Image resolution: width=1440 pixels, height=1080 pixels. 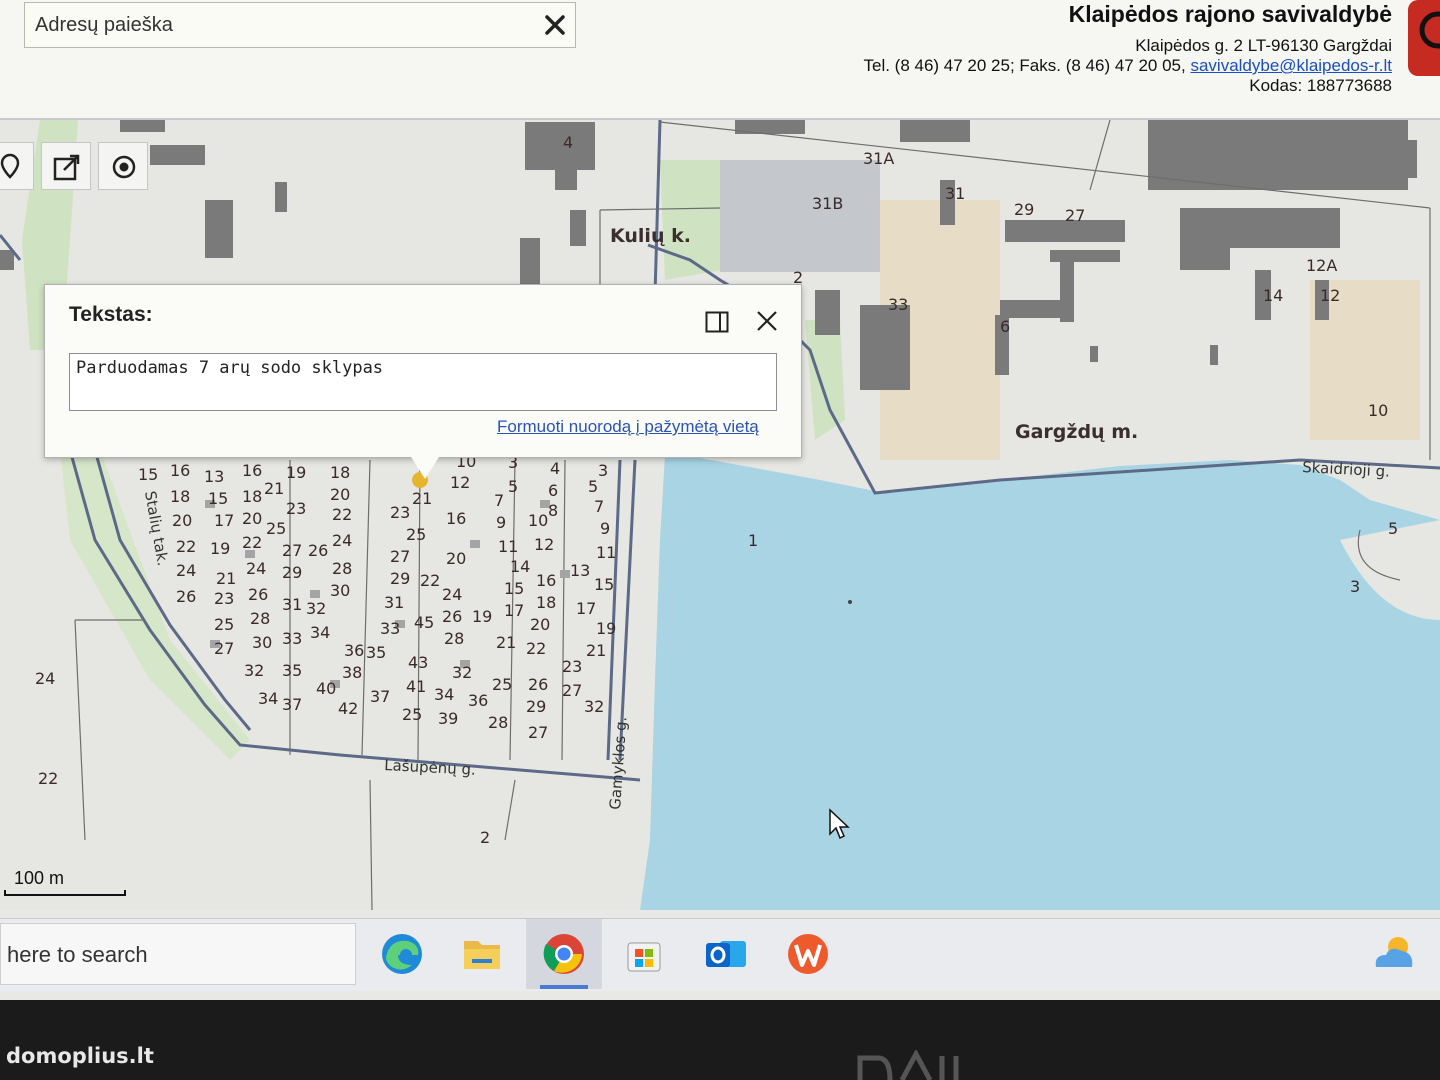 I want to click on garden-plot-number: 45, so click(x=424, y=622).